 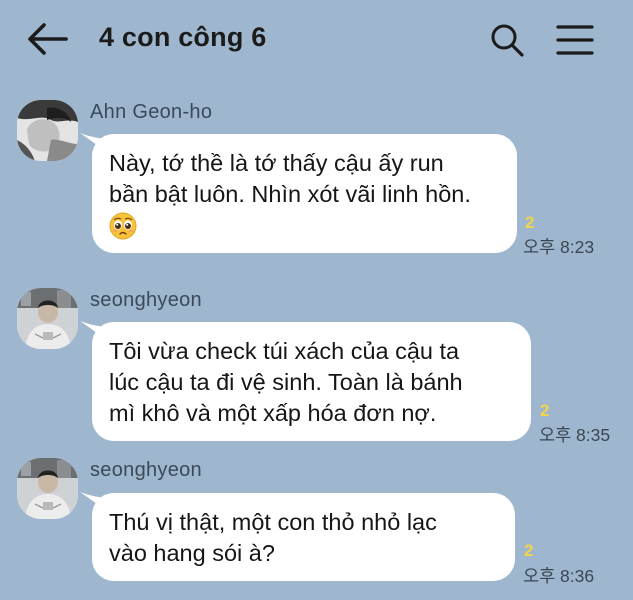 What do you see at coordinates (304, 225) in the screenshot?
I see `pleading-face-emoji` at bounding box center [304, 225].